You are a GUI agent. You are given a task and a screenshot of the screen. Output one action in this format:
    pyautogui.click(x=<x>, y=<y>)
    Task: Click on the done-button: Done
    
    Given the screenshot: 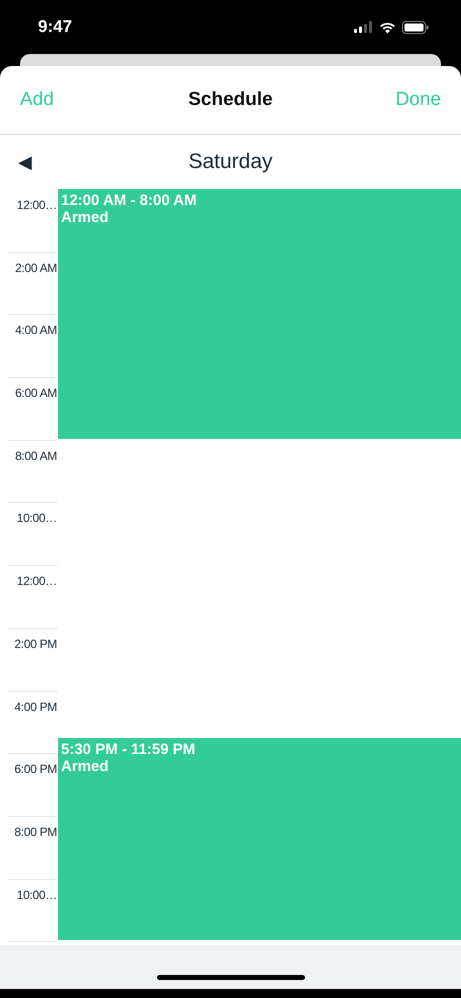 What is the action you would take?
    pyautogui.click(x=418, y=100)
    